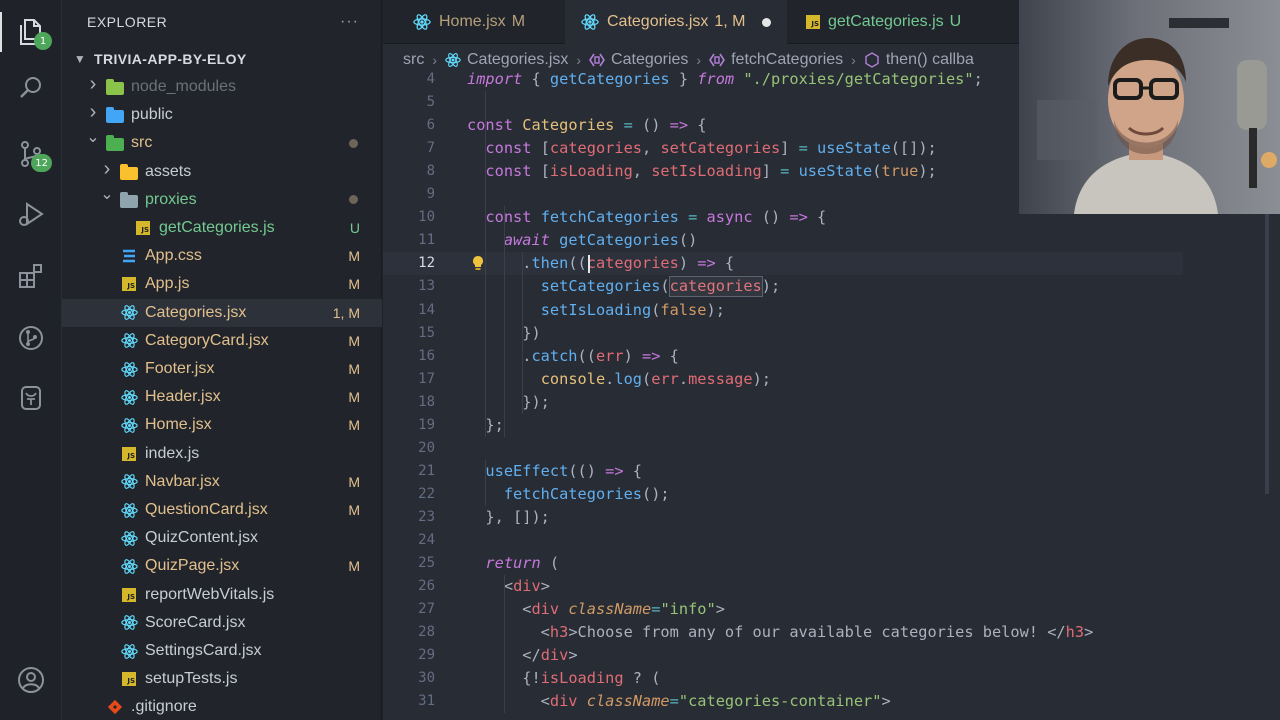 The width and height of the screenshot is (1280, 720). What do you see at coordinates (649, 60) in the screenshot?
I see `breadcrumb-item: Categories` at bounding box center [649, 60].